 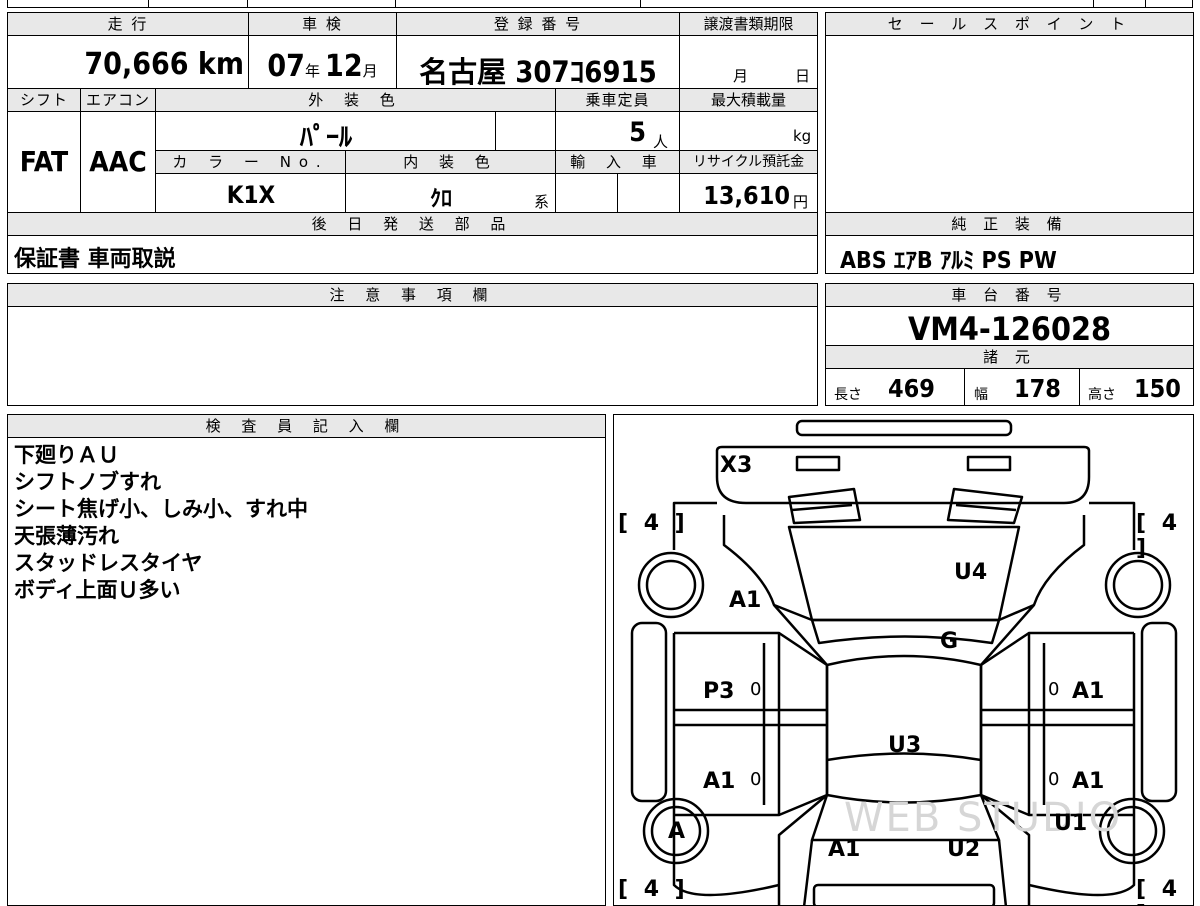 What do you see at coordinates (600, 4) in the screenshot?
I see `top-strip` at bounding box center [600, 4].